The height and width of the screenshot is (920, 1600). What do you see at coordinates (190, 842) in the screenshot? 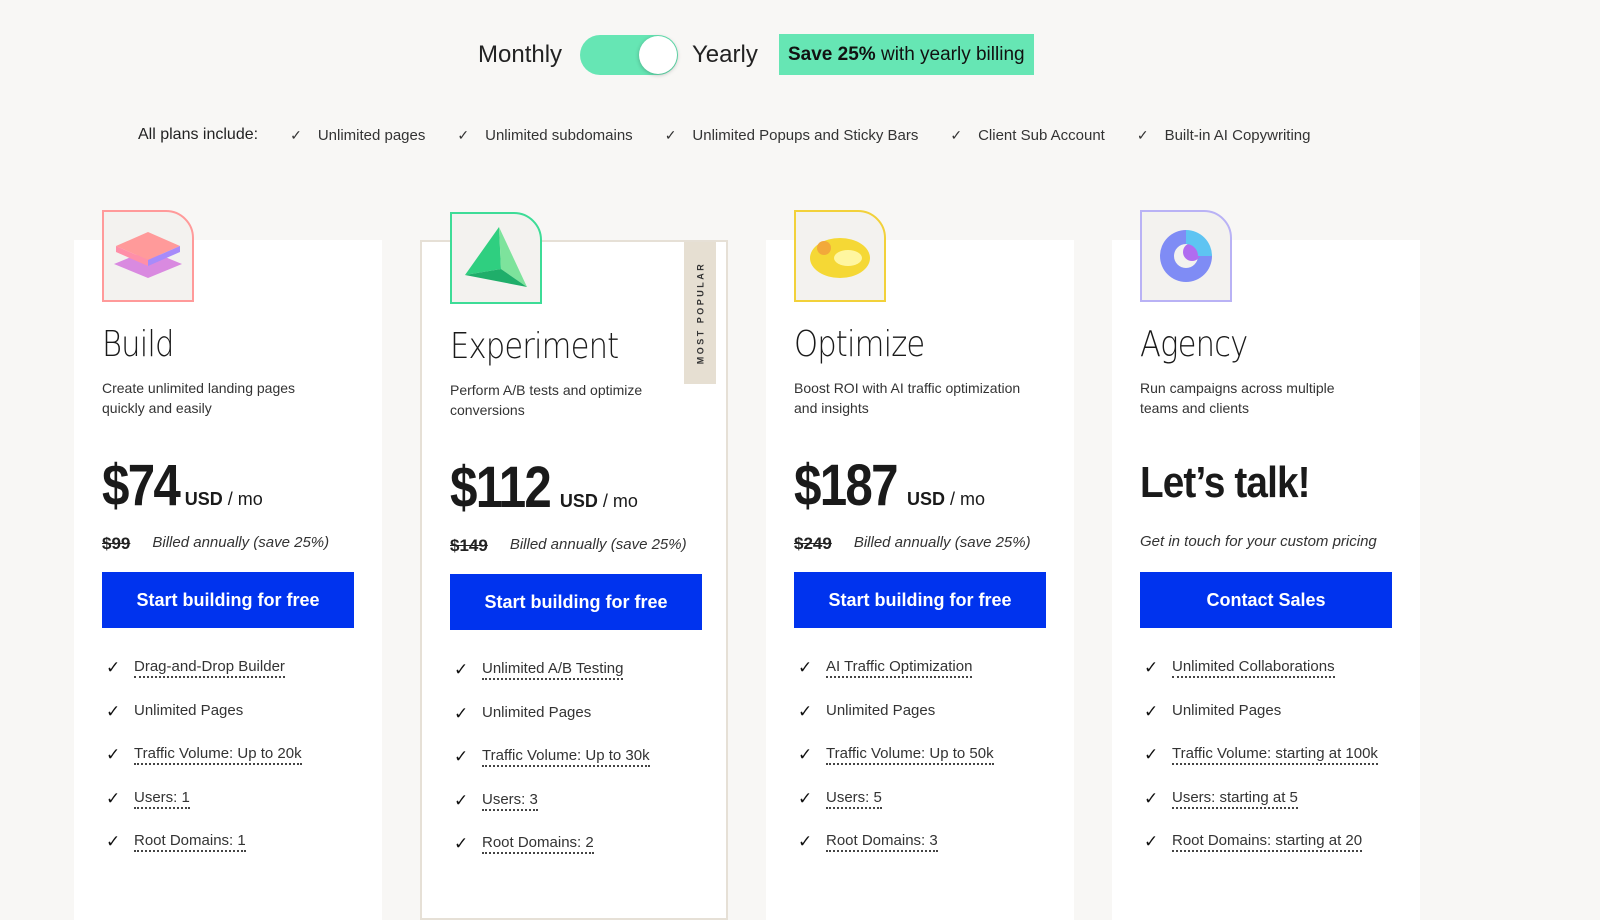
I see `feature-label: Root Domains: 1` at bounding box center [190, 842].